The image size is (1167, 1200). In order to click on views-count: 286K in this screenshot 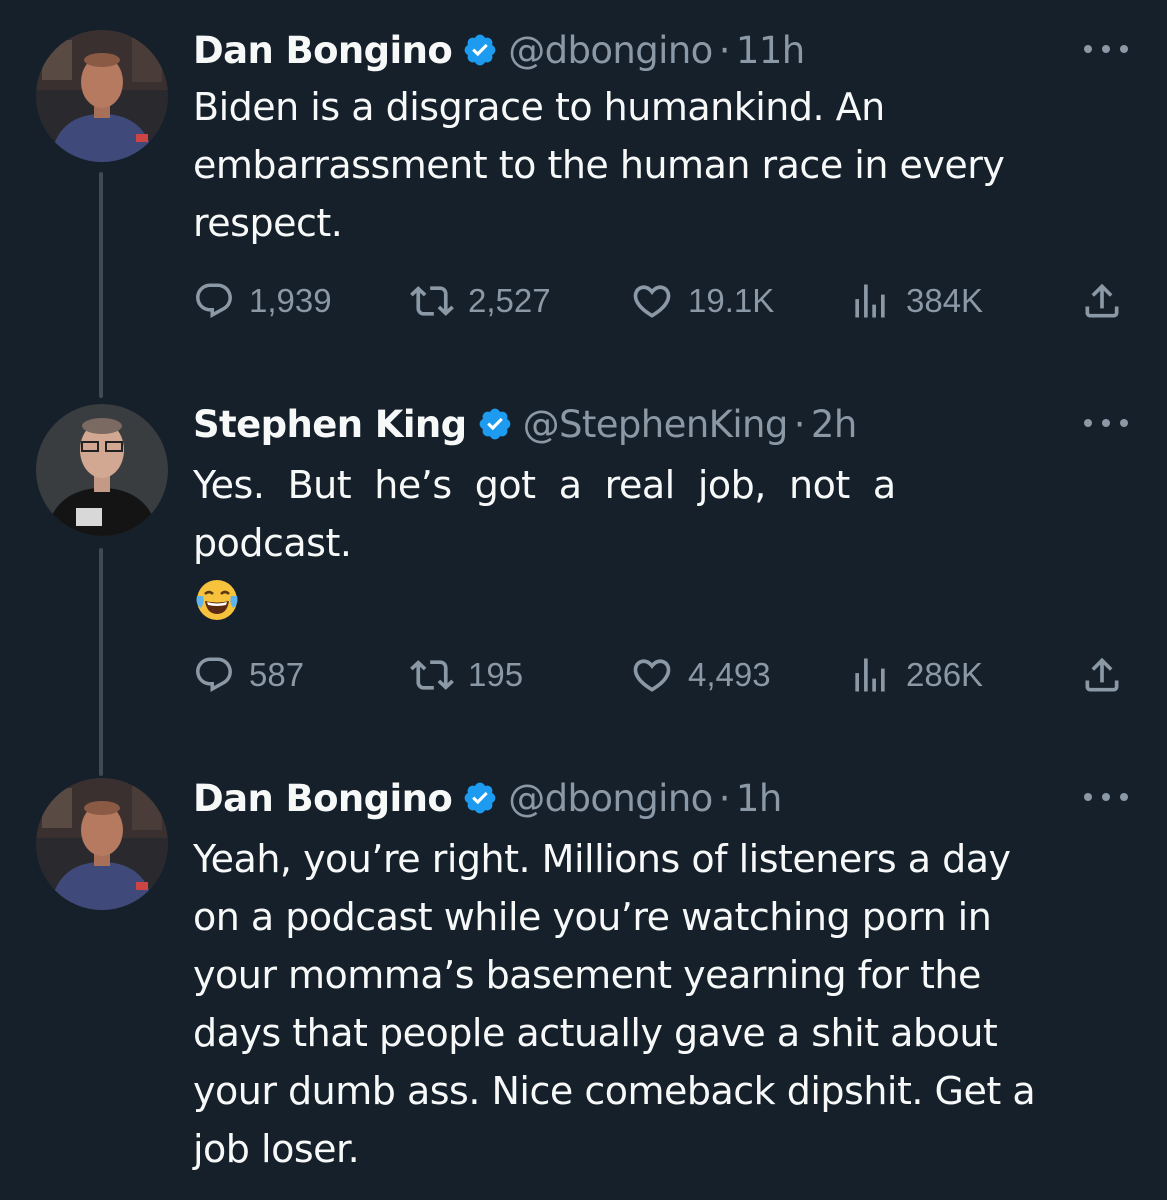, I will do `click(945, 674)`.